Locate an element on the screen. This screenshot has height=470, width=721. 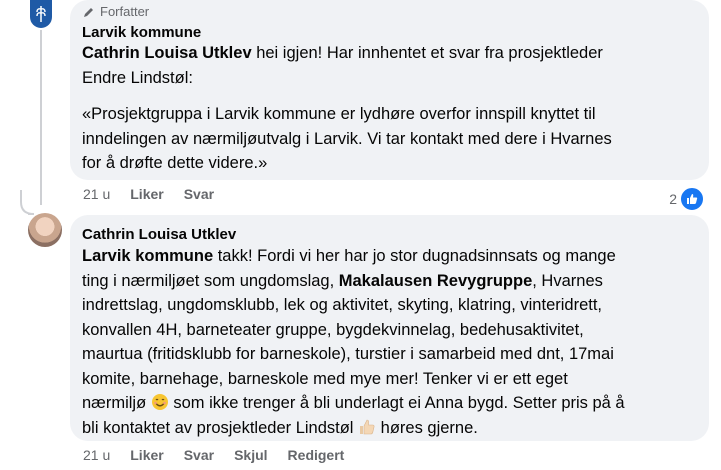
smiling-face-emoji is located at coordinates (159, 402).